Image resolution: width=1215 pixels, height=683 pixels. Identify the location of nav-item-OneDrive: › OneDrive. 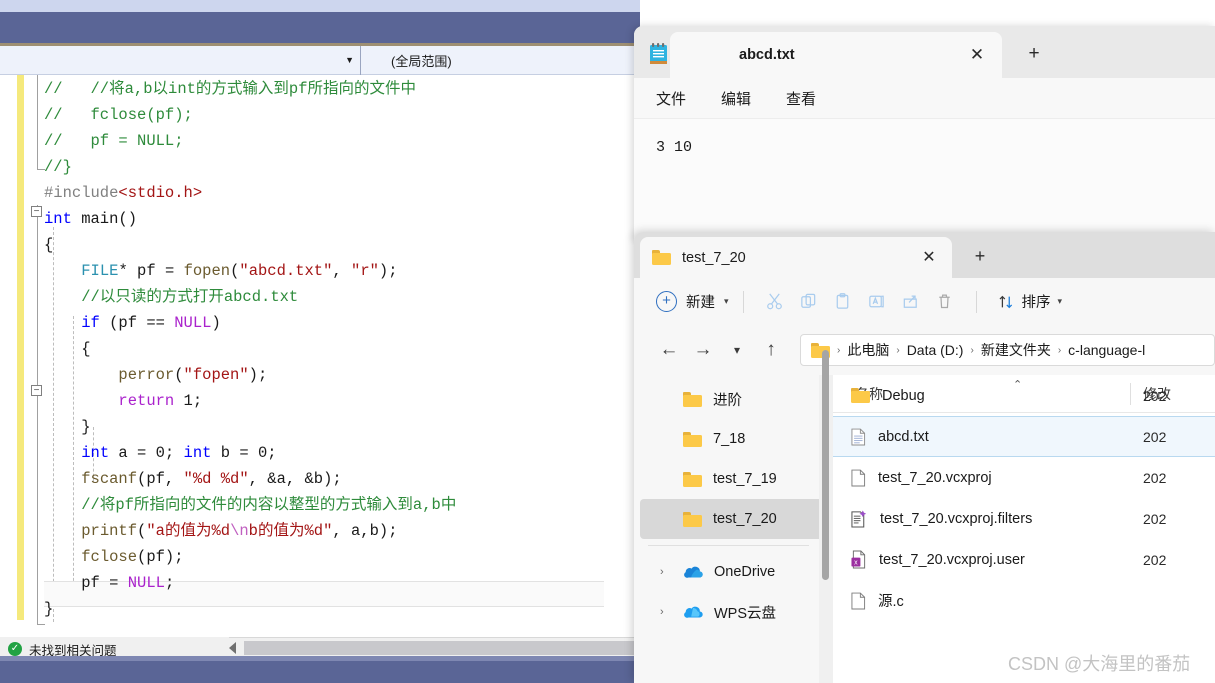
(731, 572).